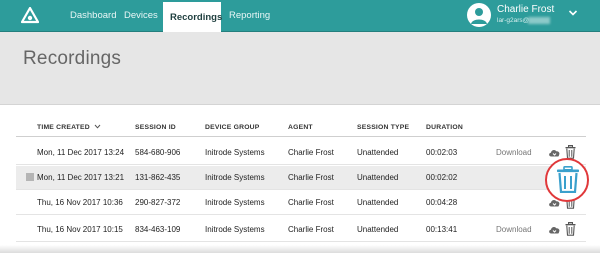  Describe the element at coordinates (80, 229) in the screenshot. I see `cell-time-created: Thu, 16 Nov 2017 10:15` at that location.